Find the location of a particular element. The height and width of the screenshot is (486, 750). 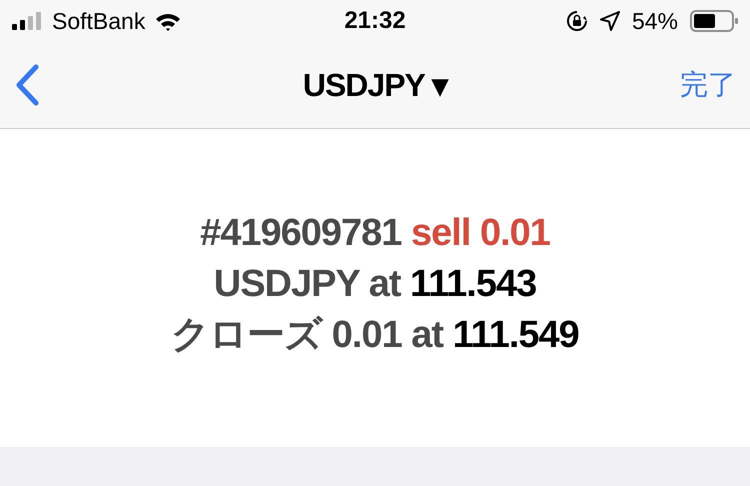

order-detail-line: #419609781 sell 0.01 is located at coordinates (375, 233).